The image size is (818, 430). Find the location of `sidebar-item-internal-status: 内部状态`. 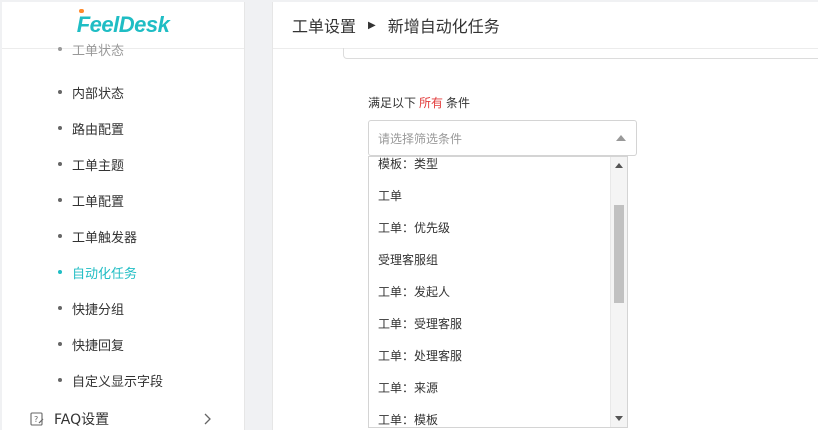

sidebar-item-internal-status: 内部状态 is located at coordinates (123, 92).